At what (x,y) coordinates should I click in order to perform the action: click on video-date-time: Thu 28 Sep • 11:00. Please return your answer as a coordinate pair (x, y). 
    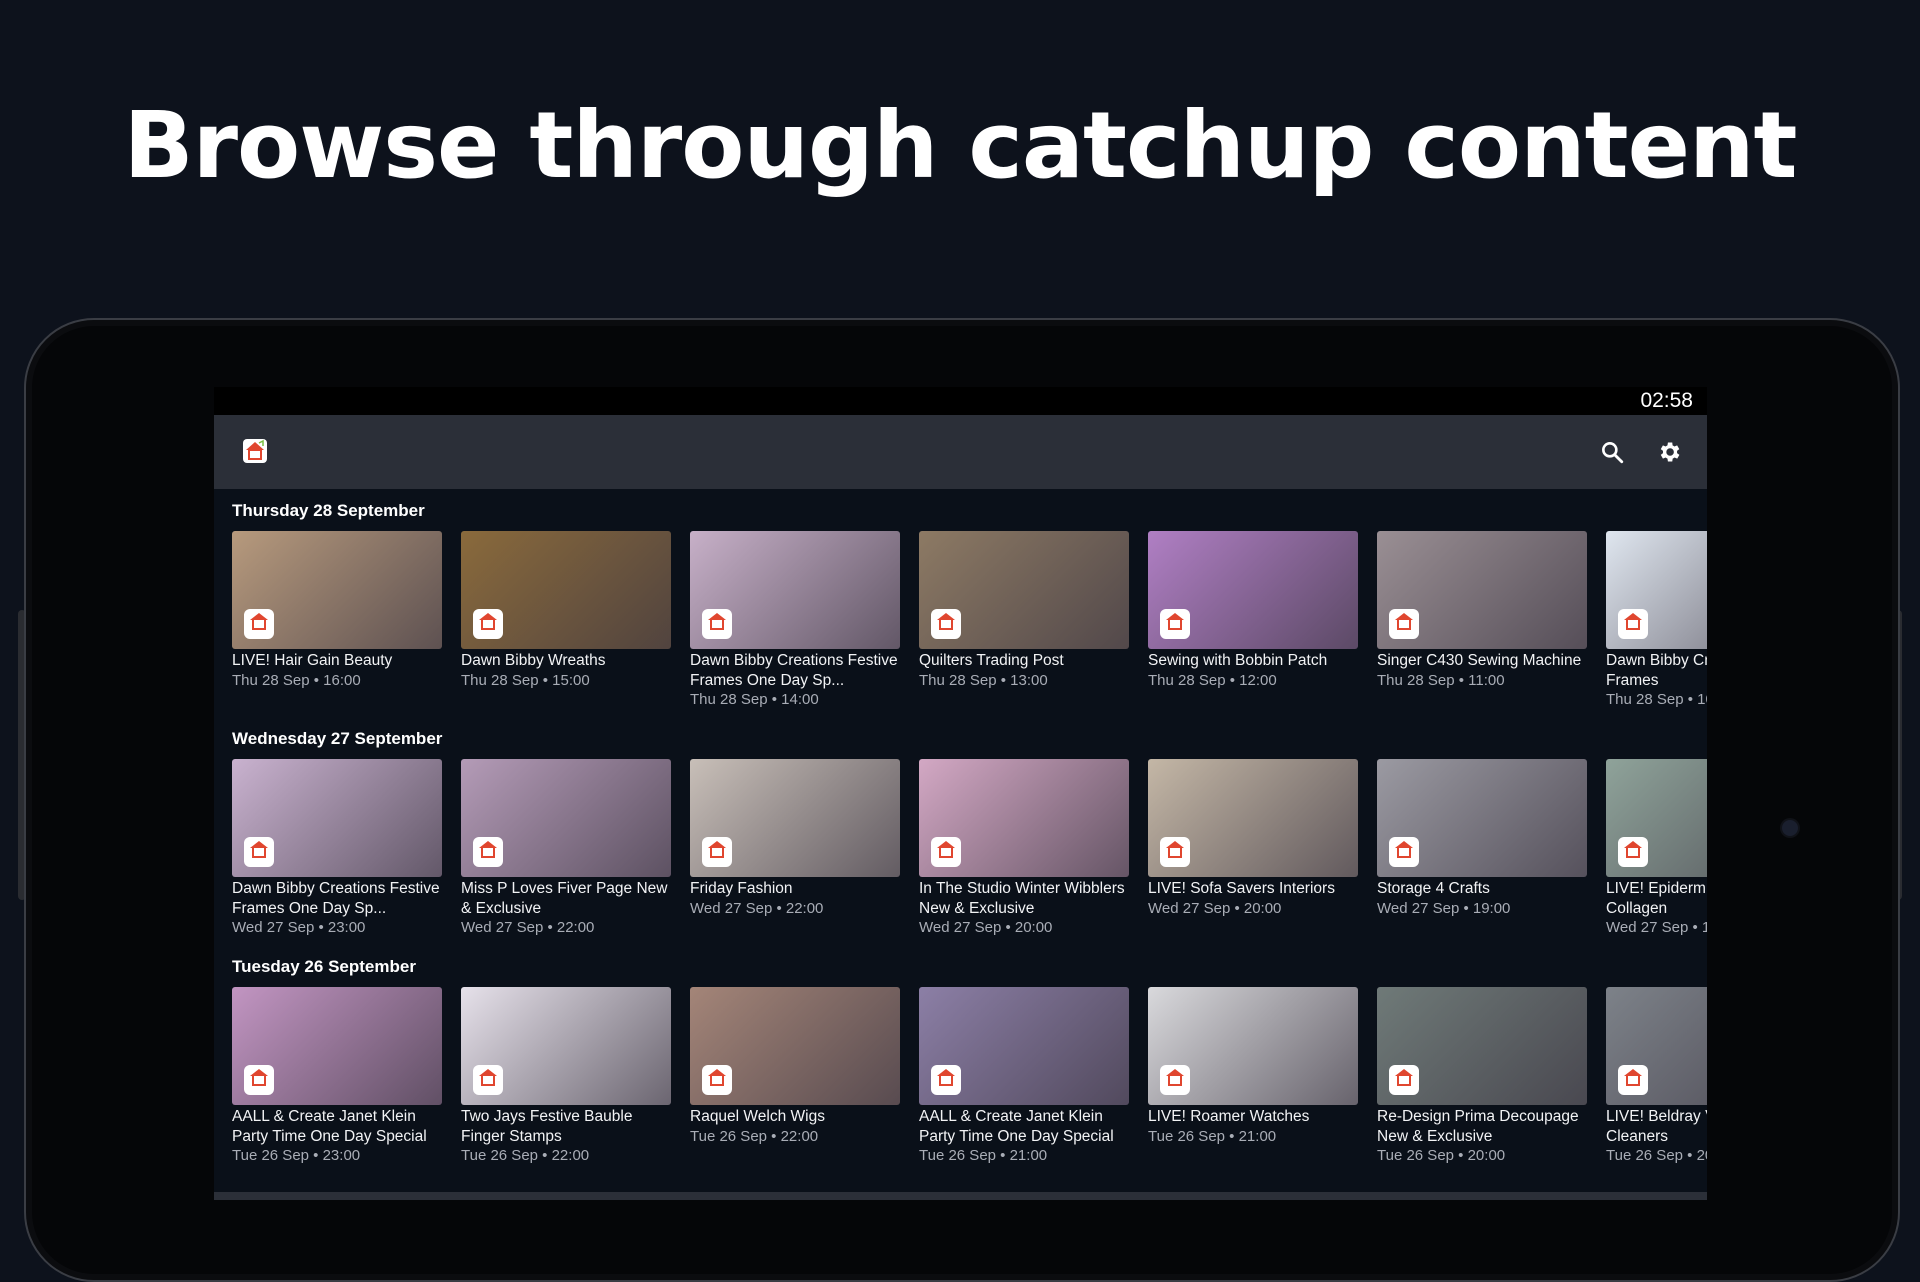
    Looking at the image, I should click on (1441, 680).